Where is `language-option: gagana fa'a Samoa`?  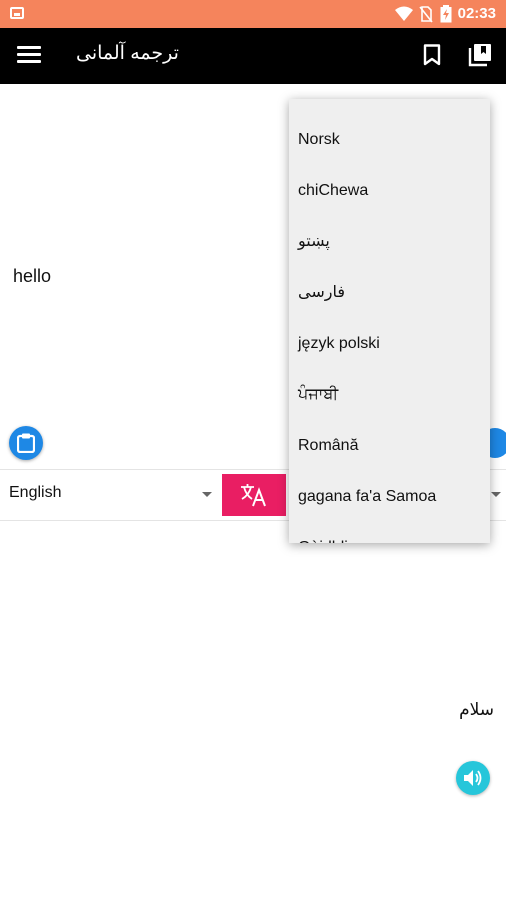 language-option: gagana fa'a Samoa is located at coordinates (389, 496).